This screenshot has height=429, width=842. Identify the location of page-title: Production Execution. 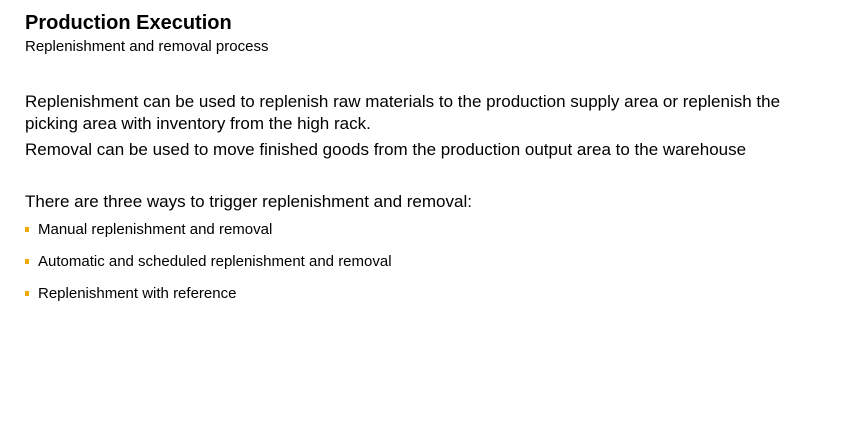
(128, 23).